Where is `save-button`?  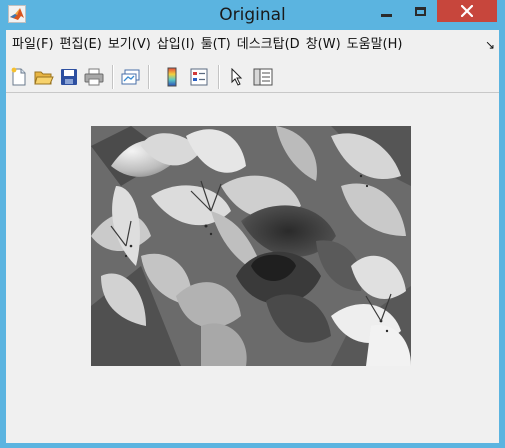
save-button is located at coordinates (69, 77).